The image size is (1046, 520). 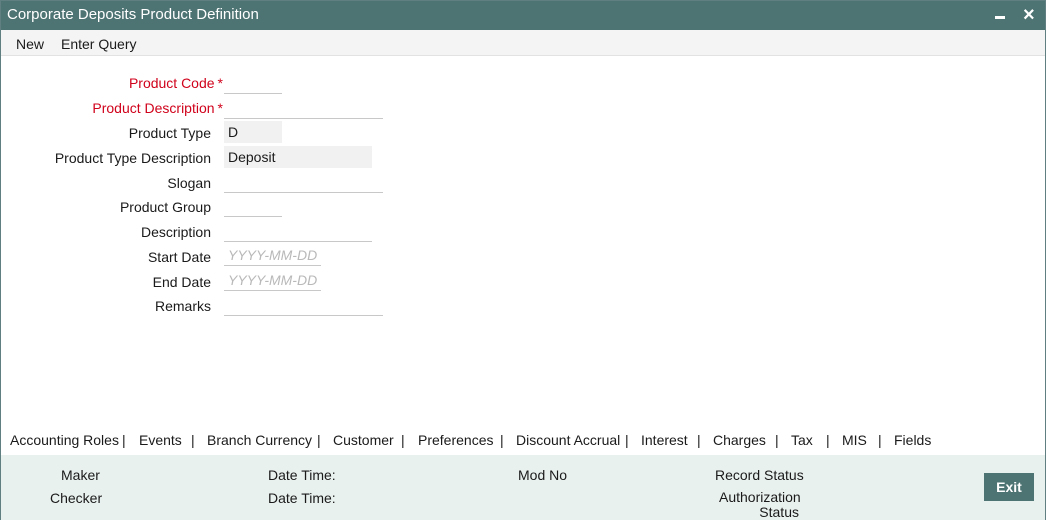 I want to click on end-date-input, so click(x=272, y=280).